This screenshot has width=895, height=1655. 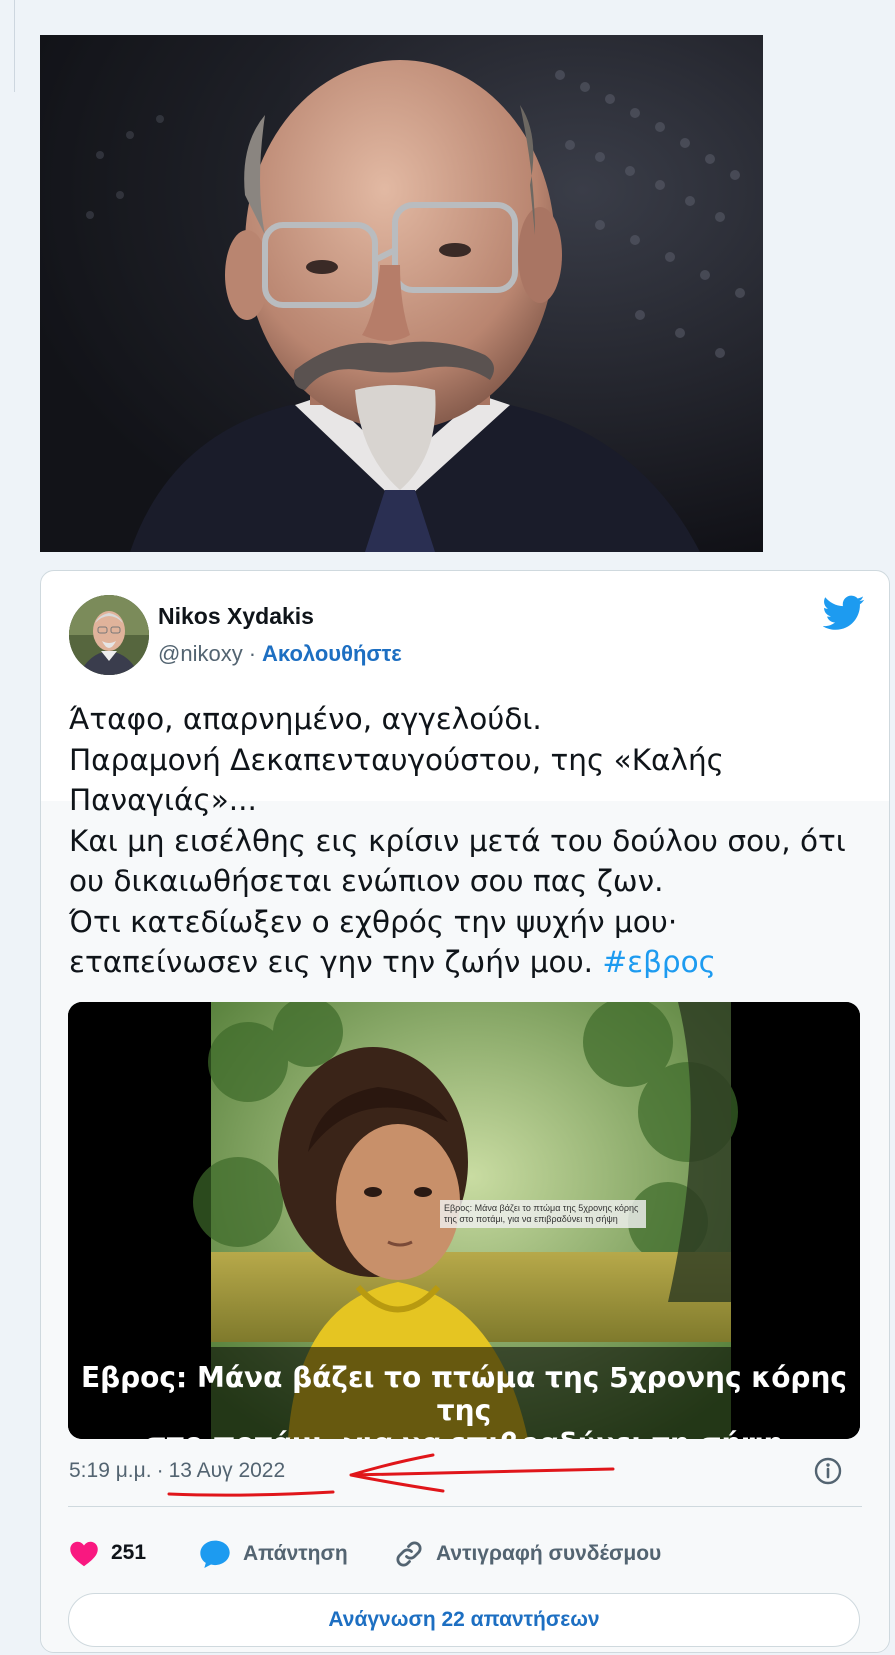 I want to click on tweet-time: 5:19 μ.μ., so click(x=110, y=1470).